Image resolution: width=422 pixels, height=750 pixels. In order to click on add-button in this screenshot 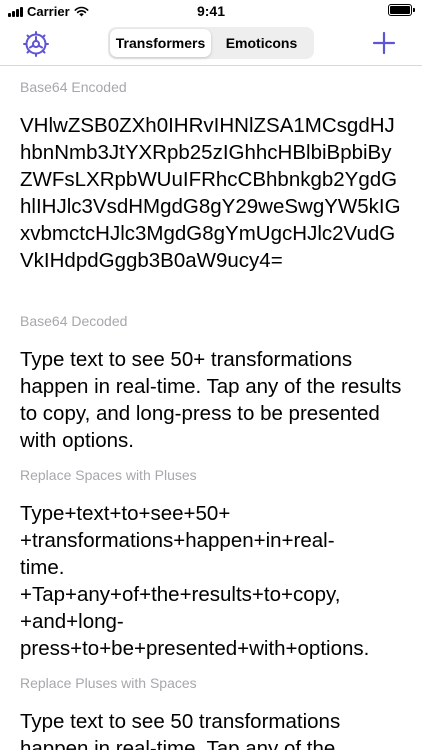, I will do `click(384, 43)`.